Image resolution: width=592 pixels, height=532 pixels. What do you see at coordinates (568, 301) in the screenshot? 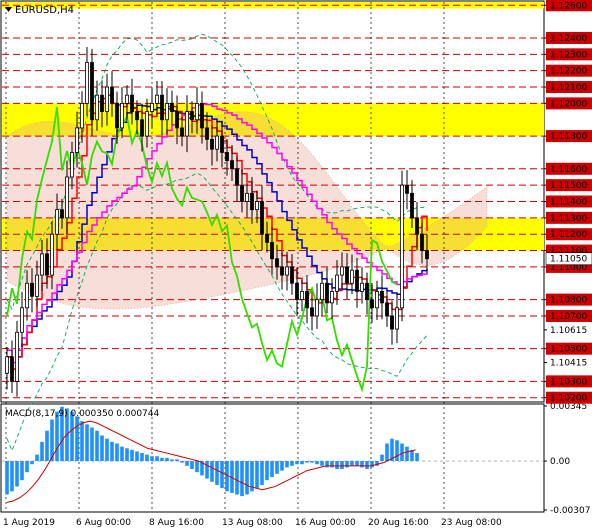
I see `price-label: 1.10800` at bounding box center [568, 301].